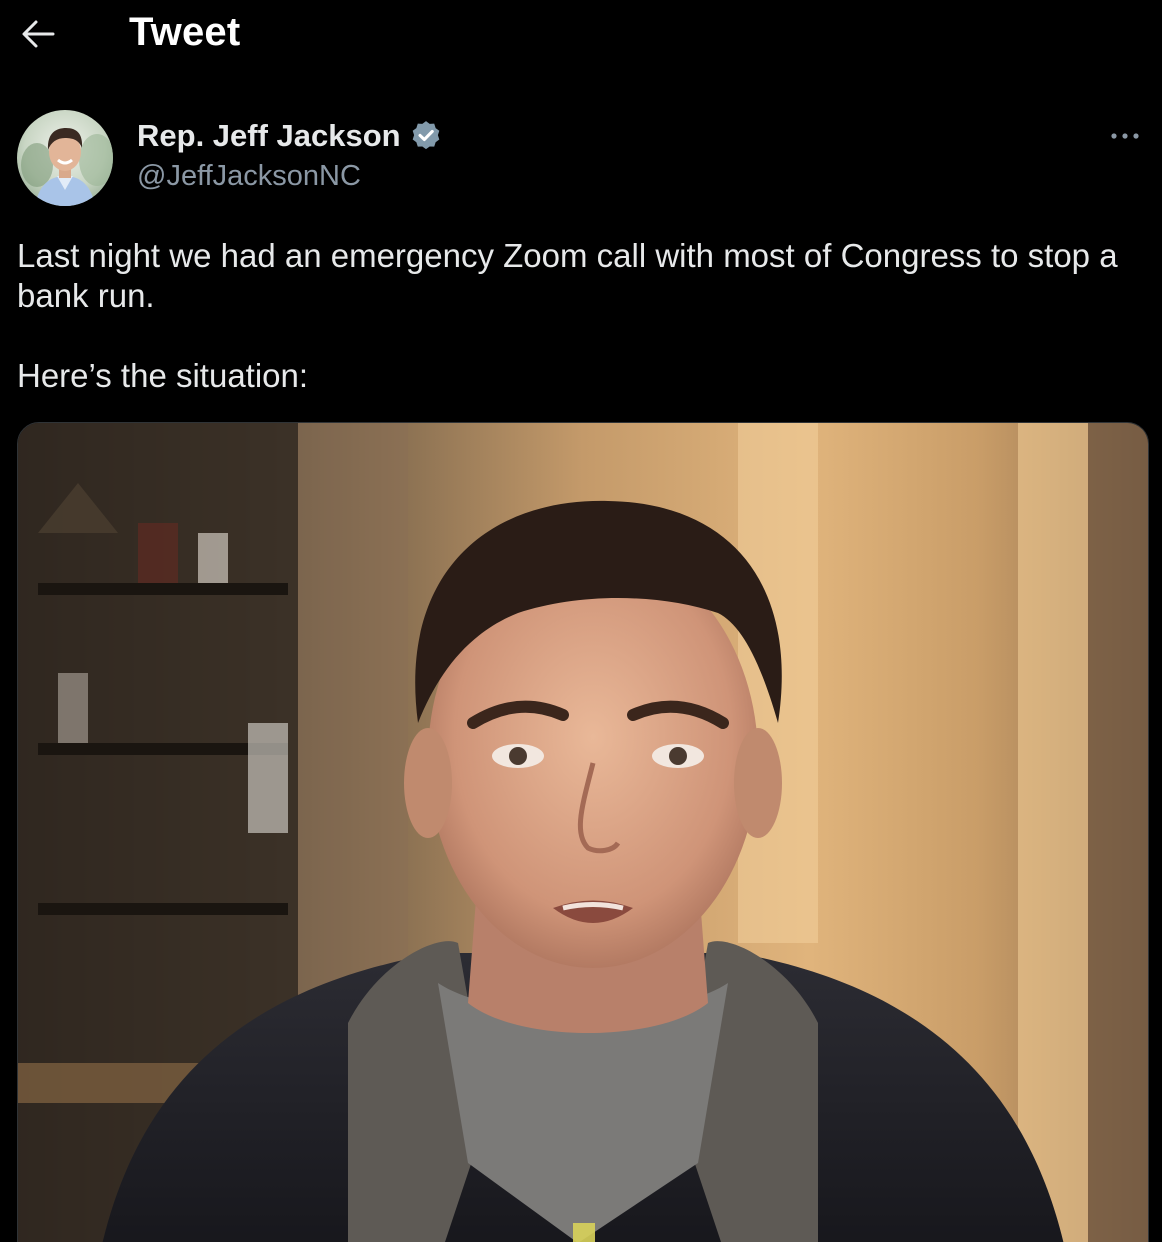  Describe the element at coordinates (581, 35) in the screenshot. I see `top-bar: Tweet` at that location.